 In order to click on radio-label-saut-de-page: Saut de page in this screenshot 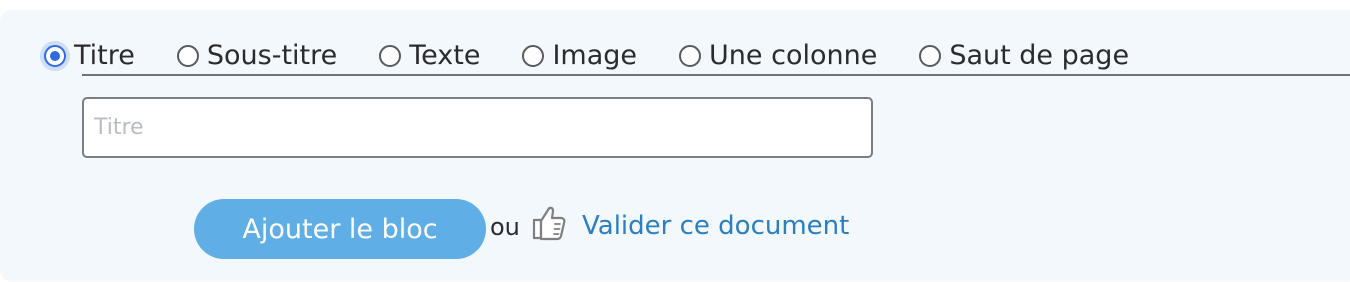, I will do `click(1039, 55)`.